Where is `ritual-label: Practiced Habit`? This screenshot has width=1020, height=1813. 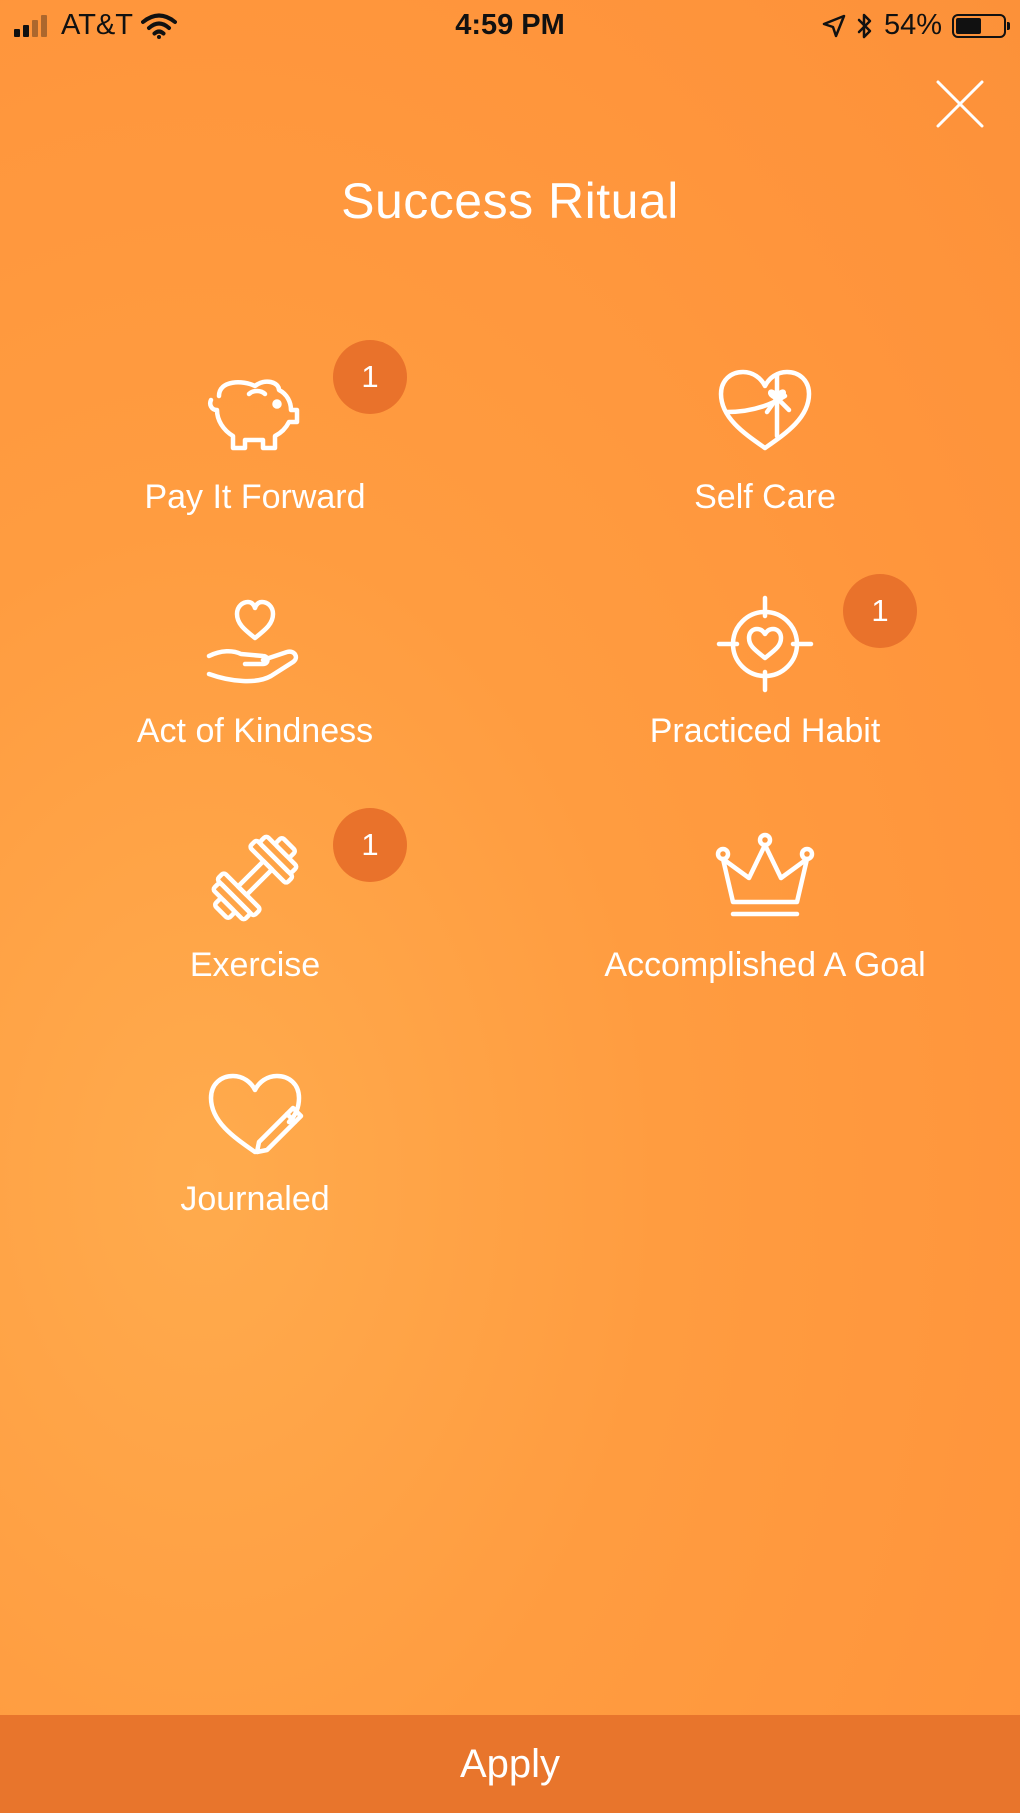
ritual-label: Practiced Habit is located at coordinates (765, 731).